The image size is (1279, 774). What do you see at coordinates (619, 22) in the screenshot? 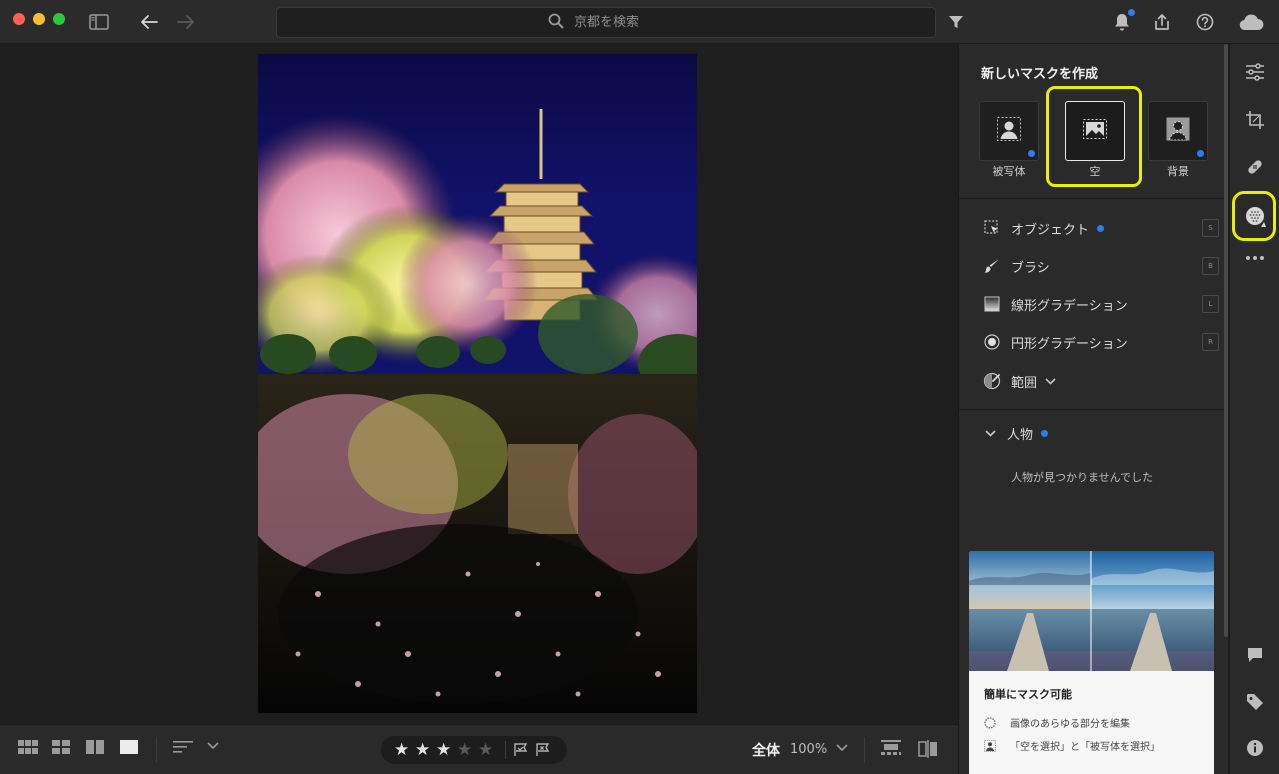
I see `search-input` at bounding box center [619, 22].